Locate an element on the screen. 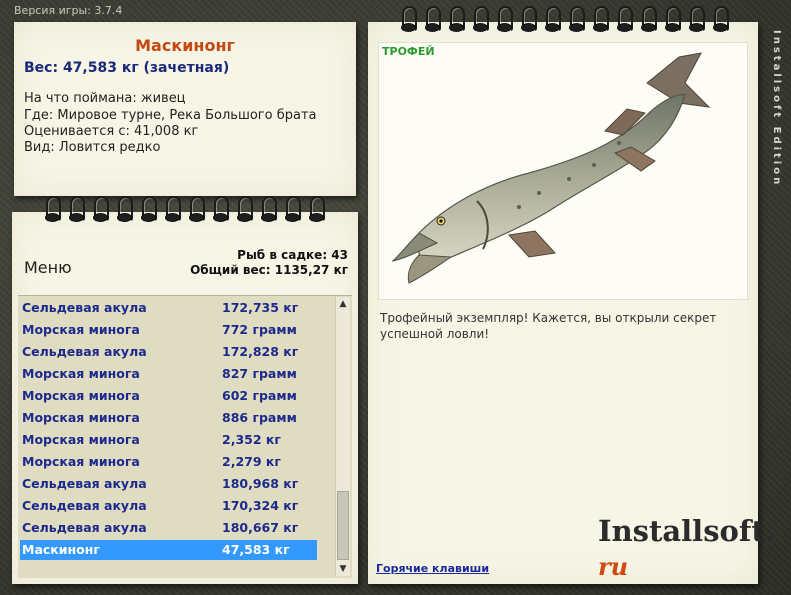  logo-suffix-text: ru is located at coordinates (613, 566).